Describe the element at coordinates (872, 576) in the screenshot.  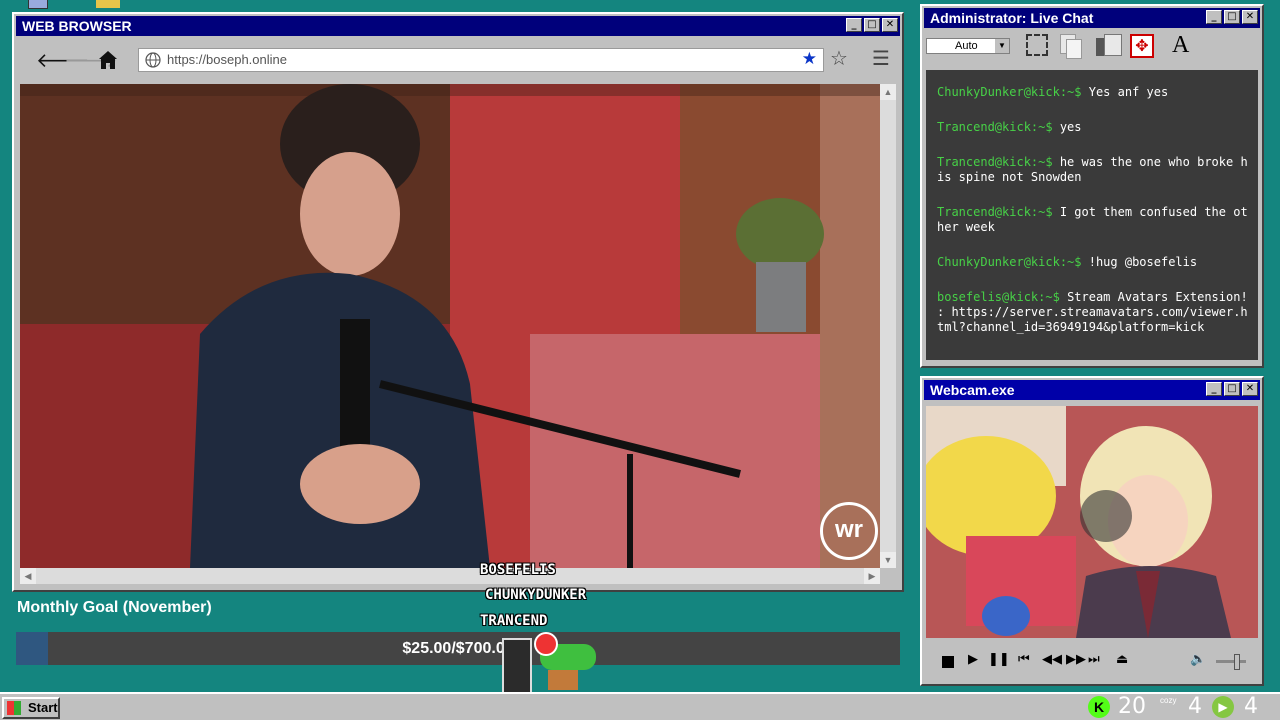
I see `scroll-right-button: ▶` at that location.